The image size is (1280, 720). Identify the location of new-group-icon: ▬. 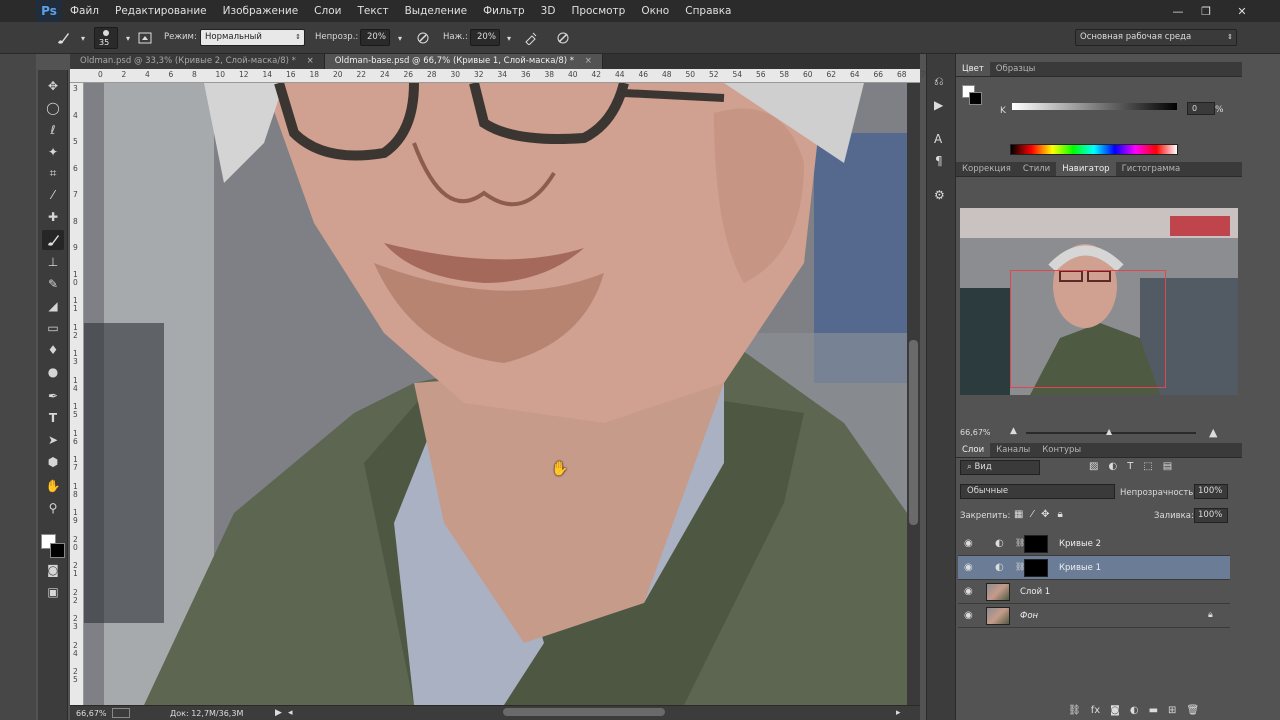
(1153, 710).